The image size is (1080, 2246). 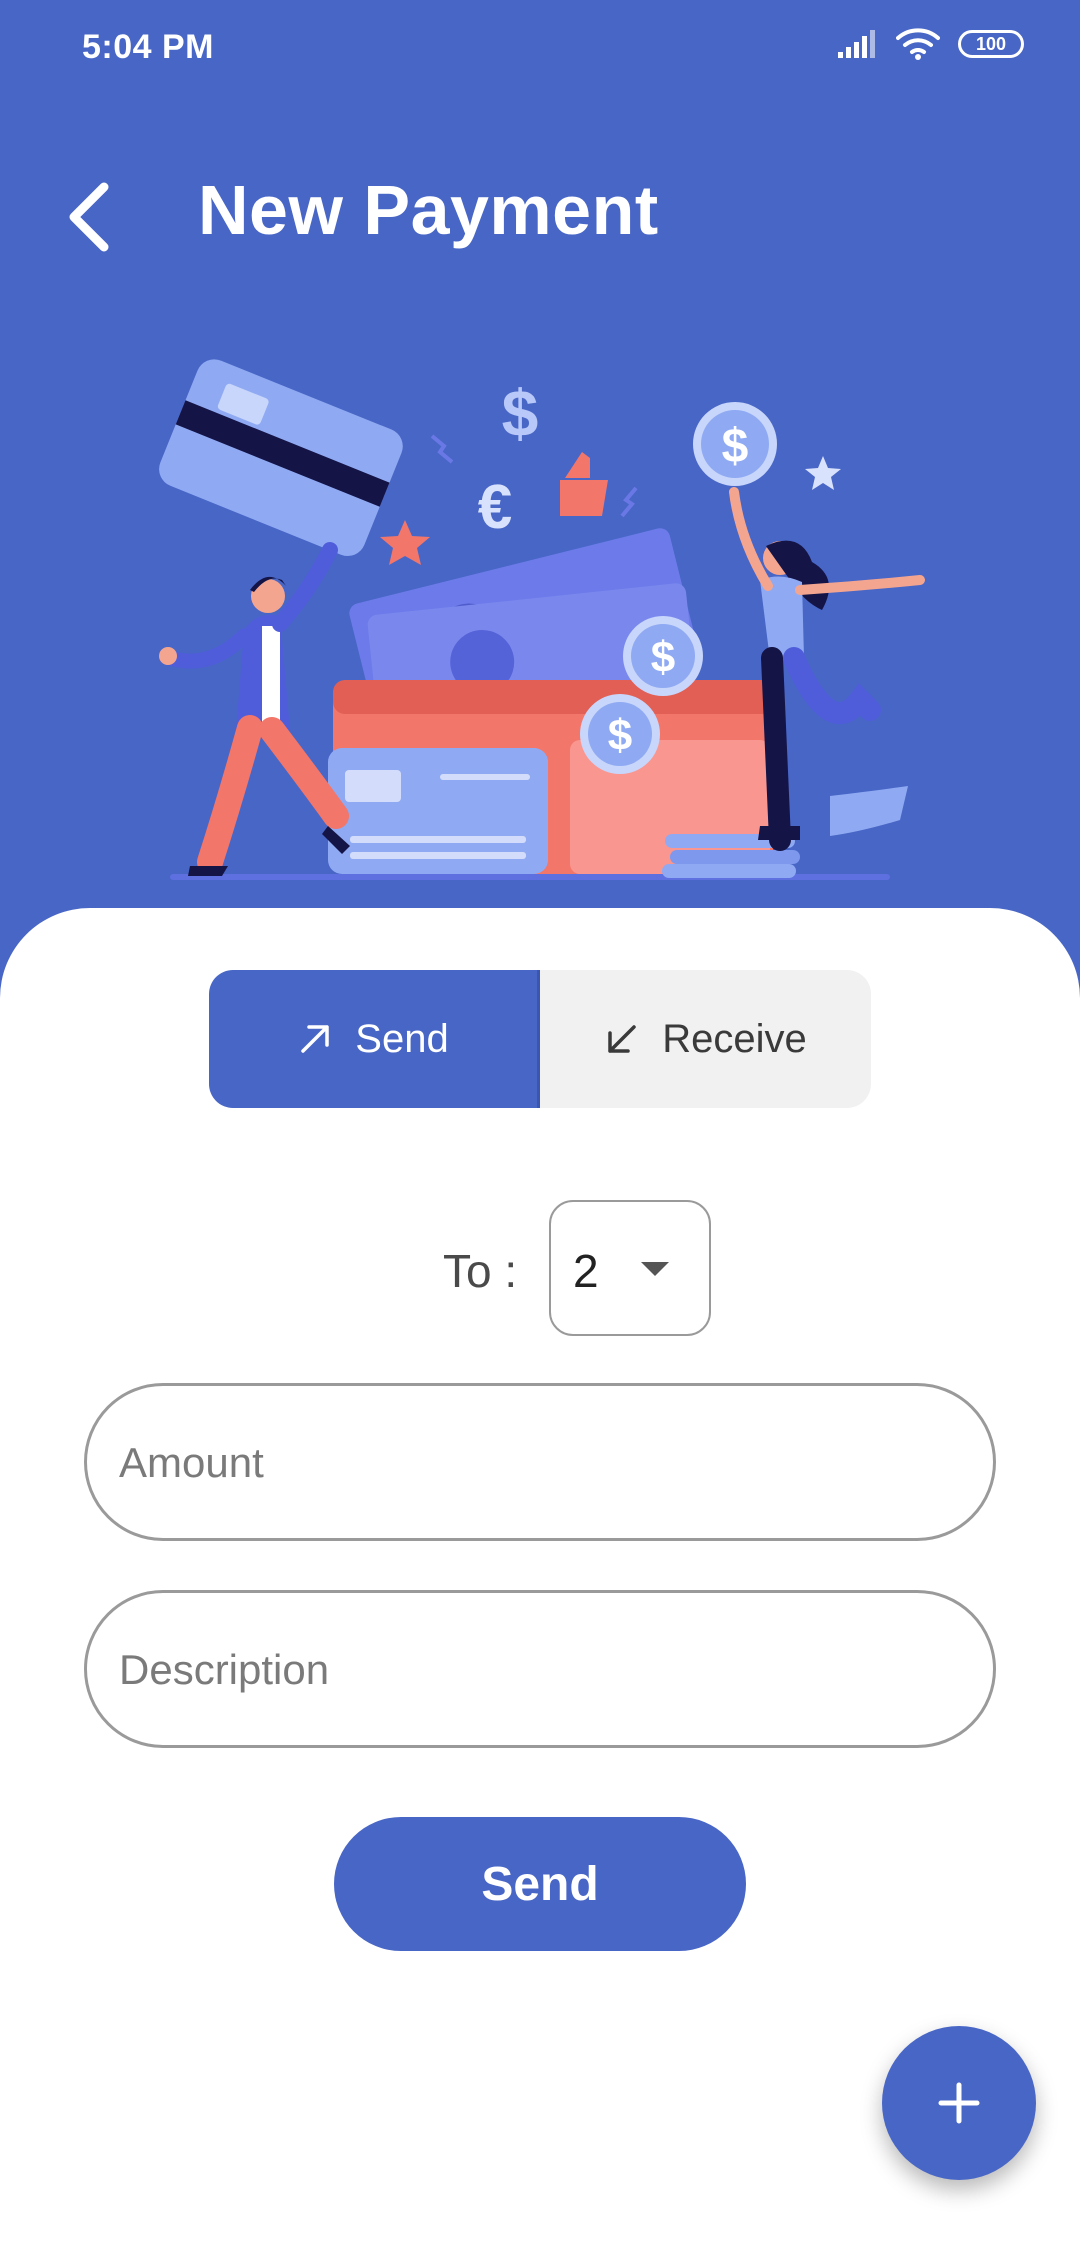 What do you see at coordinates (540, 1269) in the screenshot?
I see `recipient-row: To : 2` at bounding box center [540, 1269].